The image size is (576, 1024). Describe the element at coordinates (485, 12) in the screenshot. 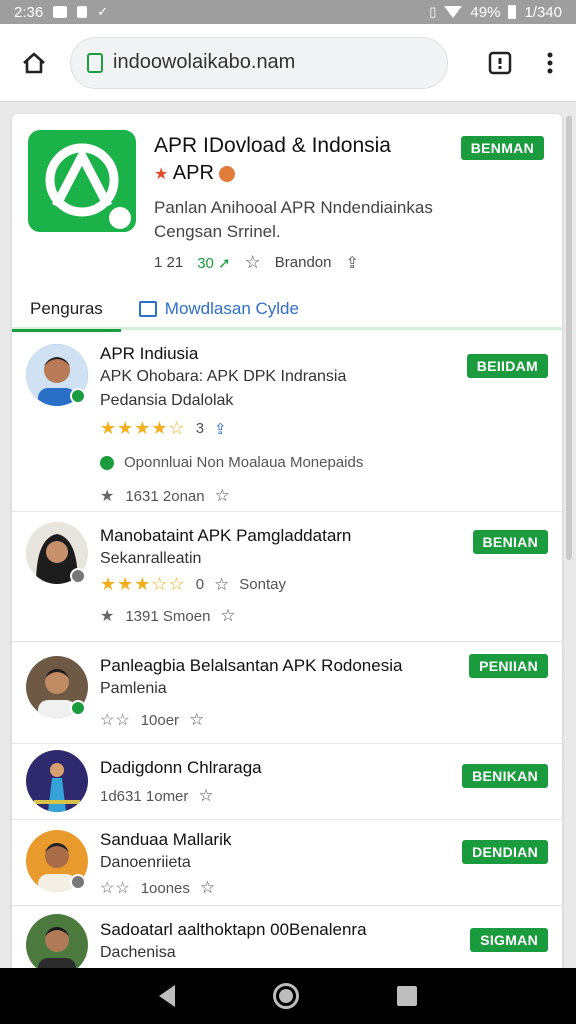

I see `battery-percent: 49%` at that location.